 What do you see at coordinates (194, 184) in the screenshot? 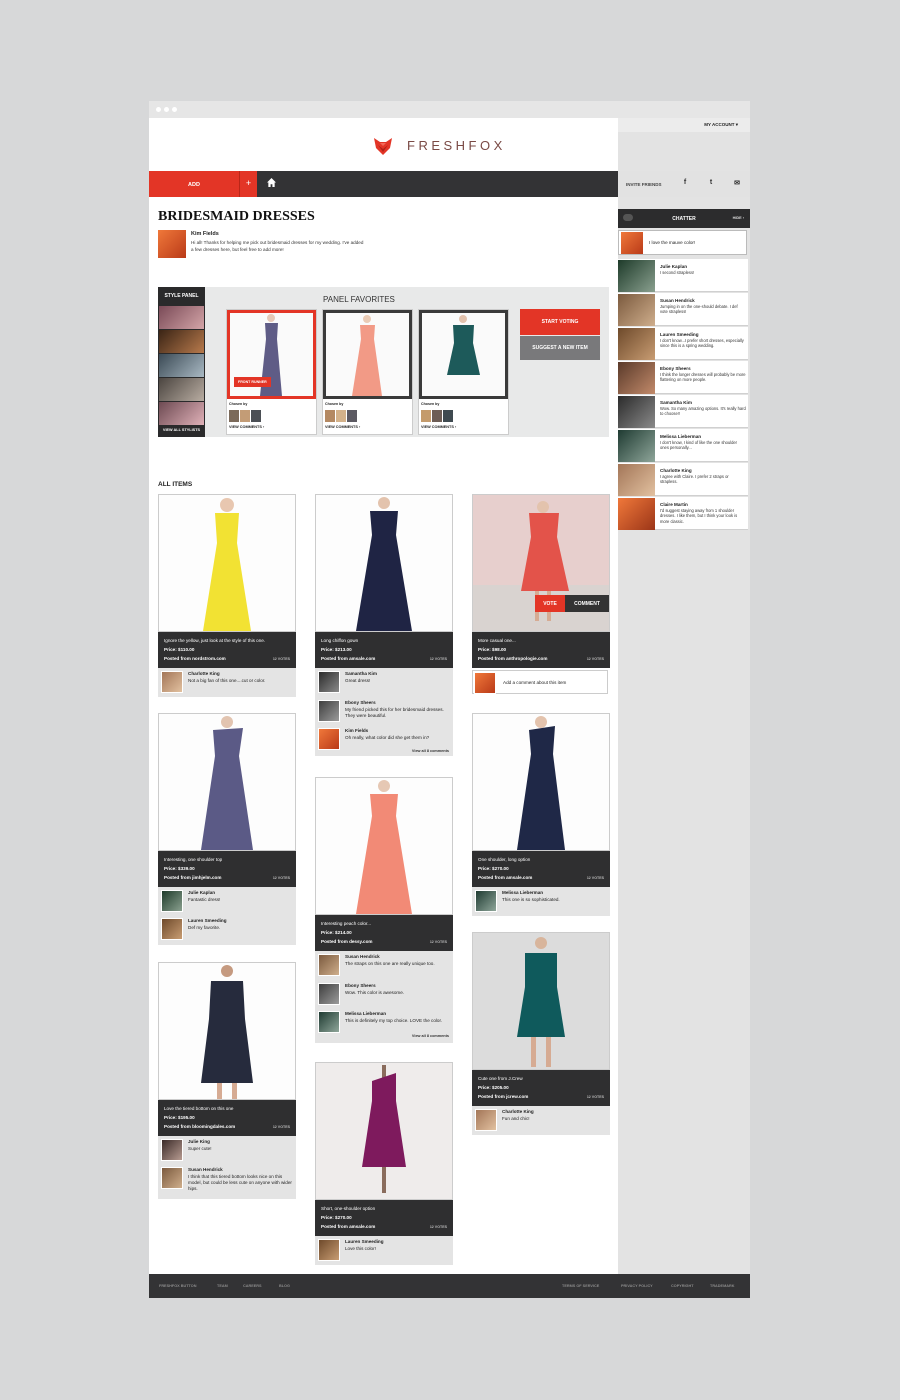
I see `add-button: ADD` at bounding box center [194, 184].